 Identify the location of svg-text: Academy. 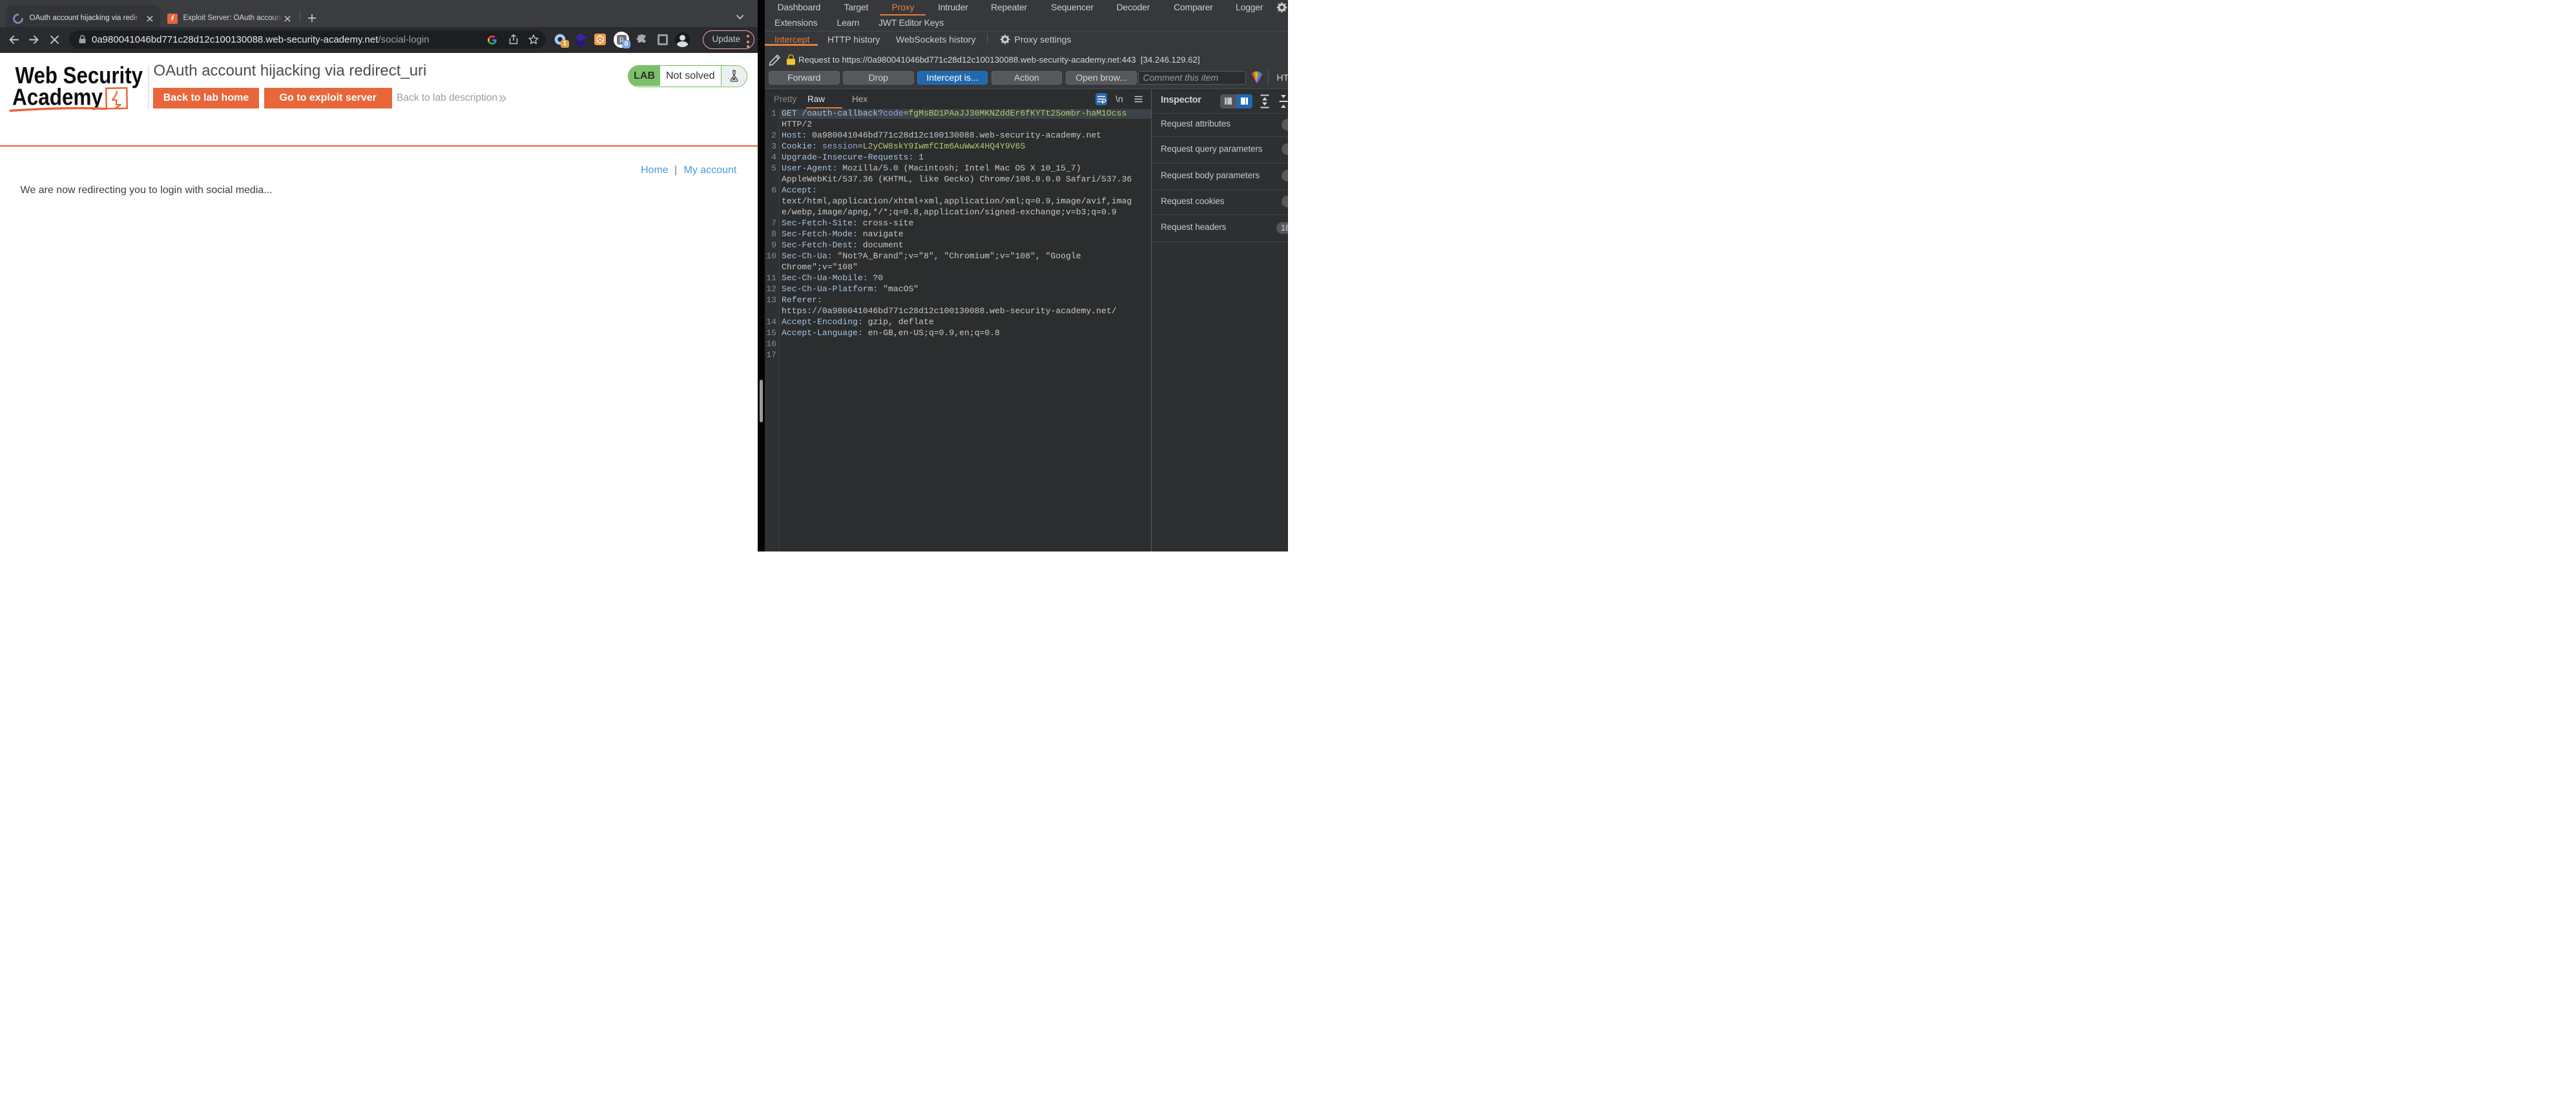
(57, 97).